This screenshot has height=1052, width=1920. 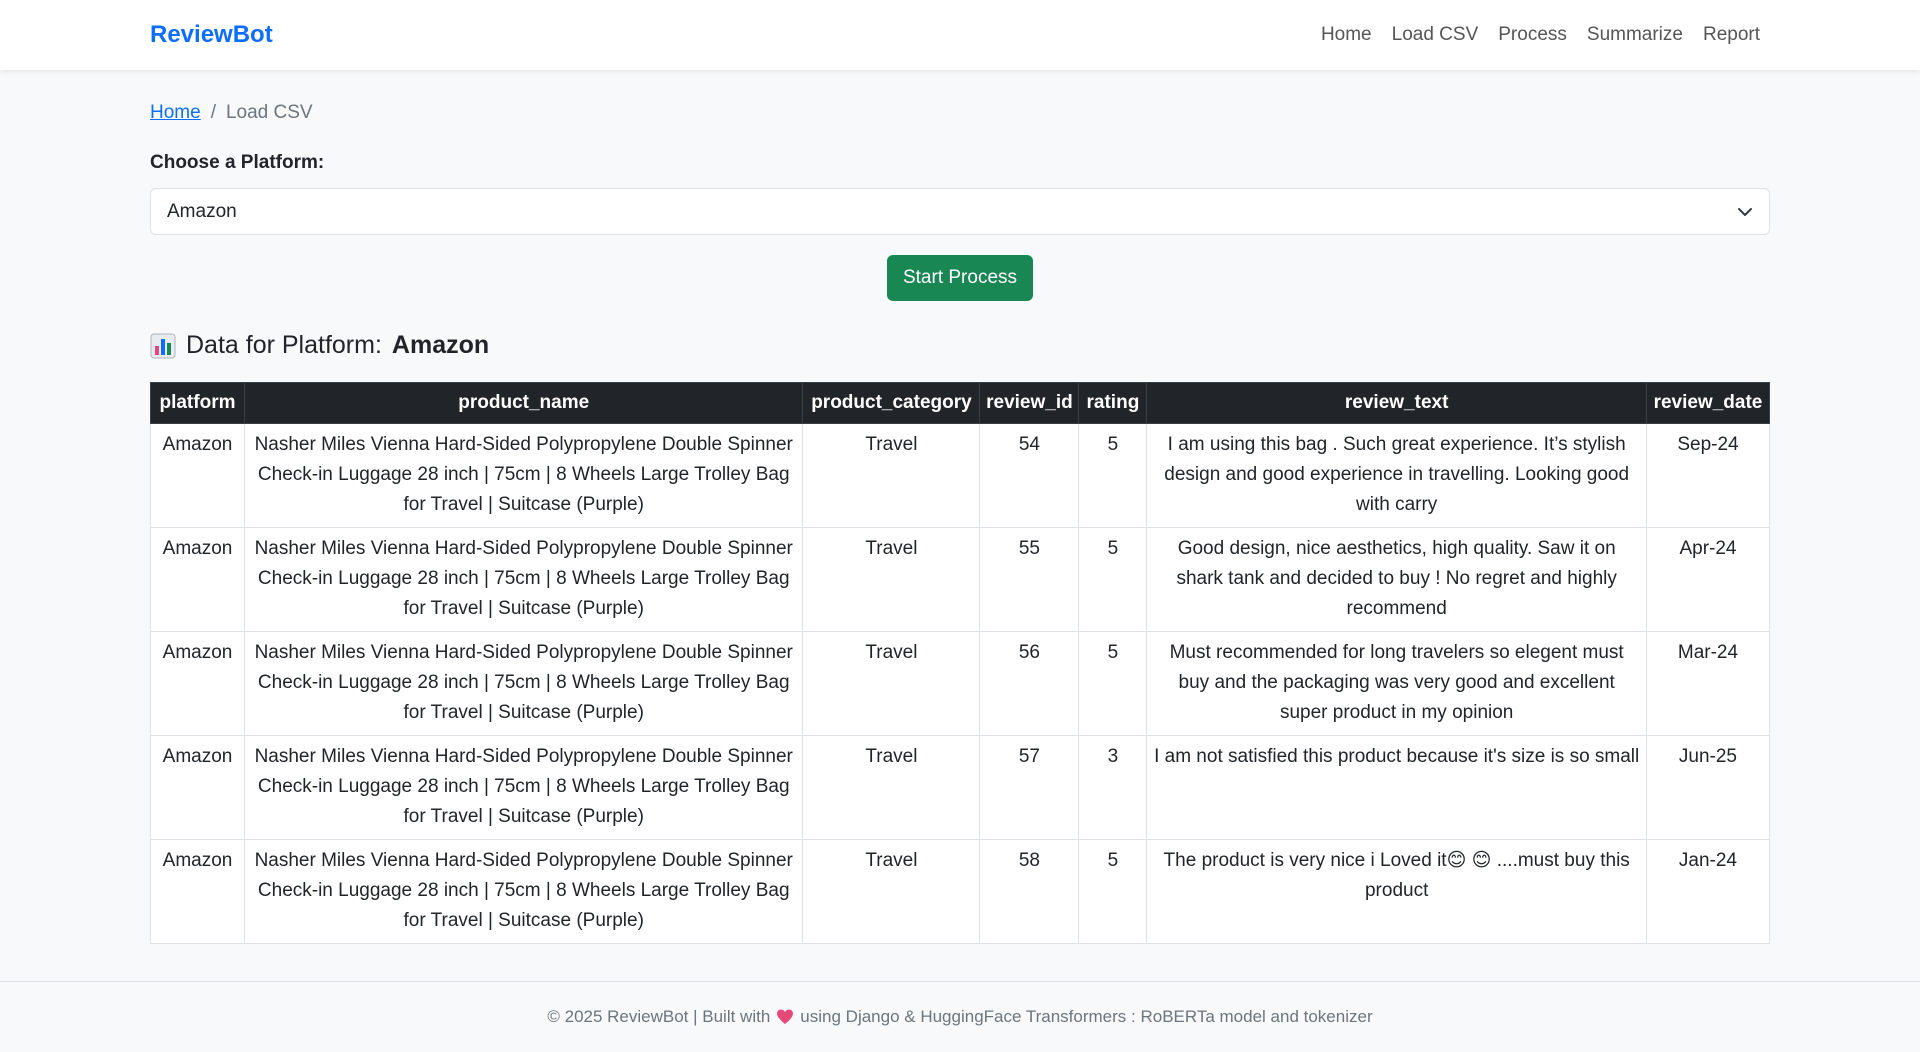 What do you see at coordinates (1708, 579) in the screenshot?
I see `cell-review-date: Apr-24` at bounding box center [1708, 579].